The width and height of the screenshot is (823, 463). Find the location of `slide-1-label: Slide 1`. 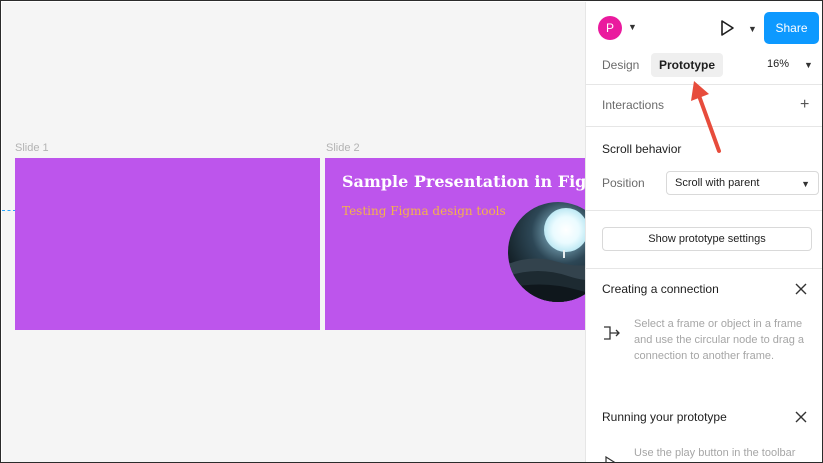

slide-1-label: Slide 1 is located at coordinates (32, 148).